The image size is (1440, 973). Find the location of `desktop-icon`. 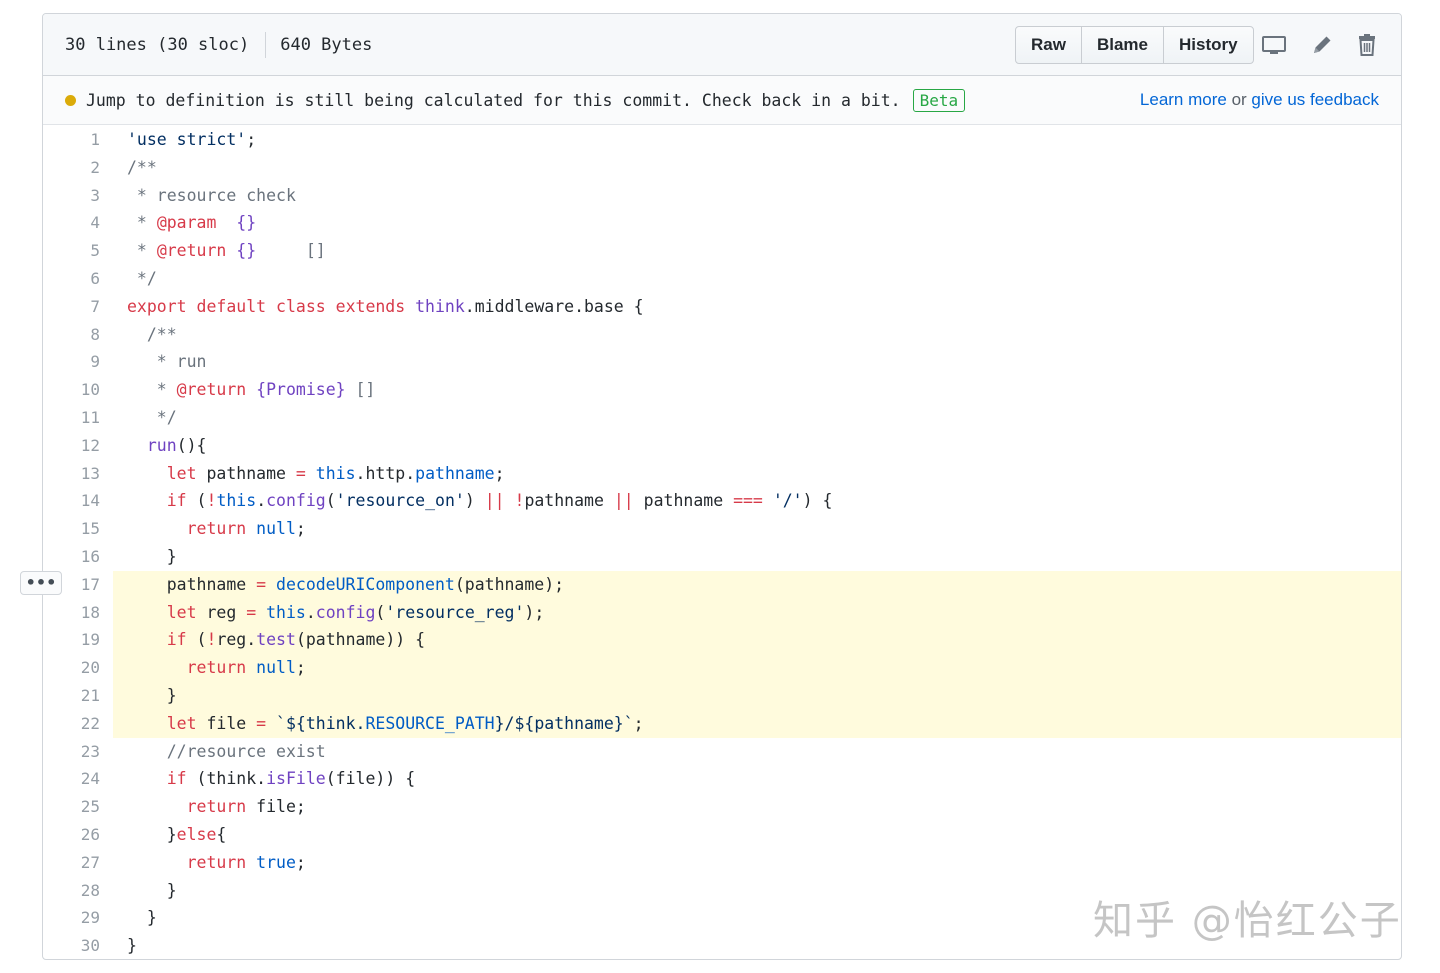

desktop-icon is located at coordinates (1274, 45).